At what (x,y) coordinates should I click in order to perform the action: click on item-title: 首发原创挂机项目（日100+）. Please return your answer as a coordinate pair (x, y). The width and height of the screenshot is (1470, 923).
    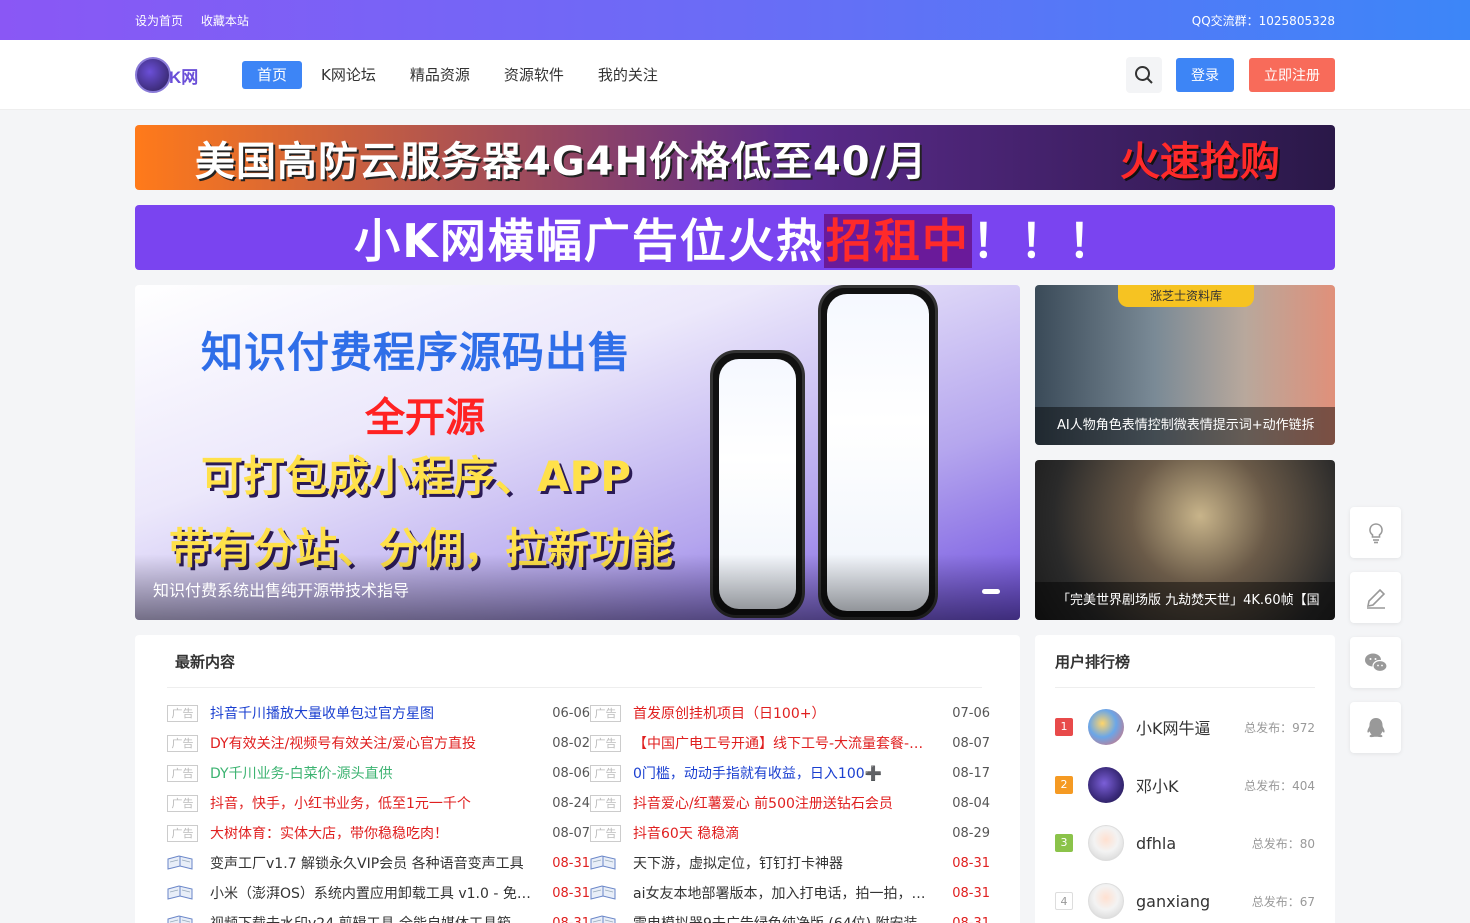
    Looking at the image, I should click on (783, 713).